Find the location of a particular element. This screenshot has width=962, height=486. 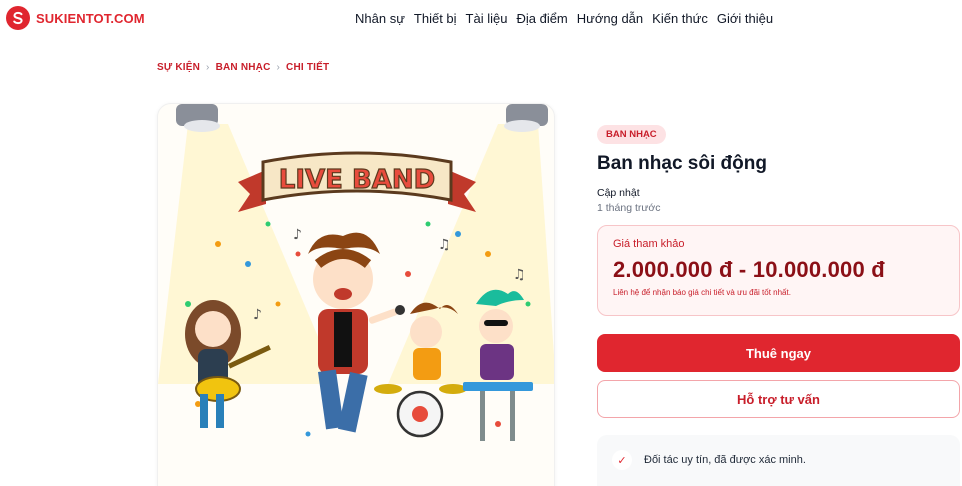

breadcrumb-item-ban-nhac: BAN NHẠC is located at coordinates (243, 67).